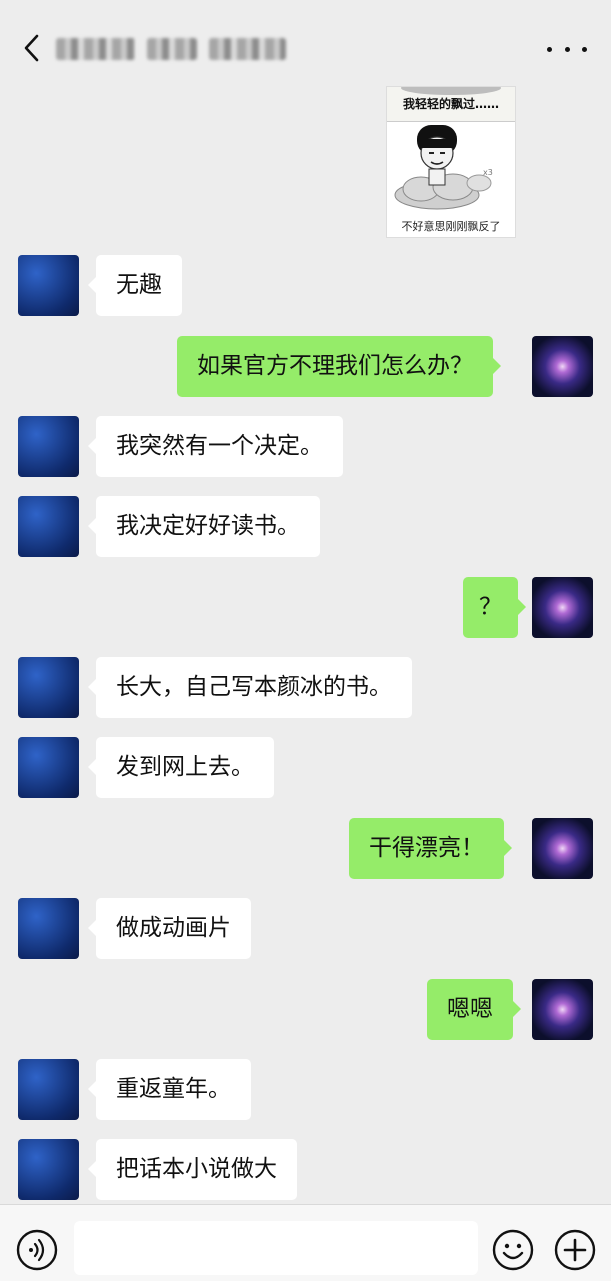 The height and width of the screenshot is (1281, 611). What do you see at coordinates (488, 172) in the screenshot?
I see `svg-text: x3` at bounding box center [488, 172].